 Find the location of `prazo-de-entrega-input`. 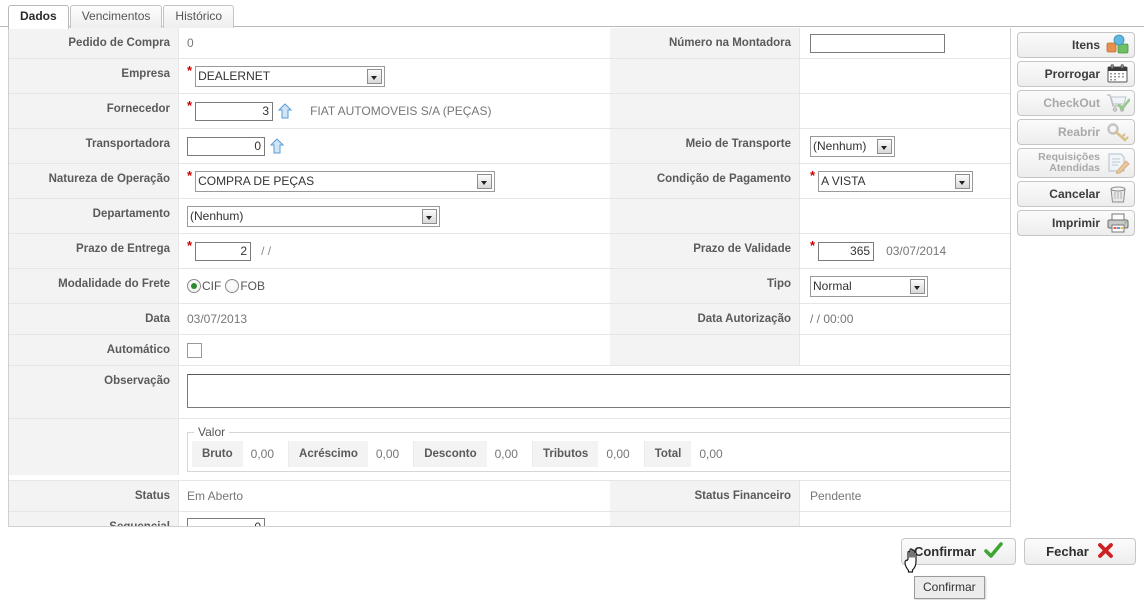

prazo-de-entrega-input is located at coordinates (223, 251).